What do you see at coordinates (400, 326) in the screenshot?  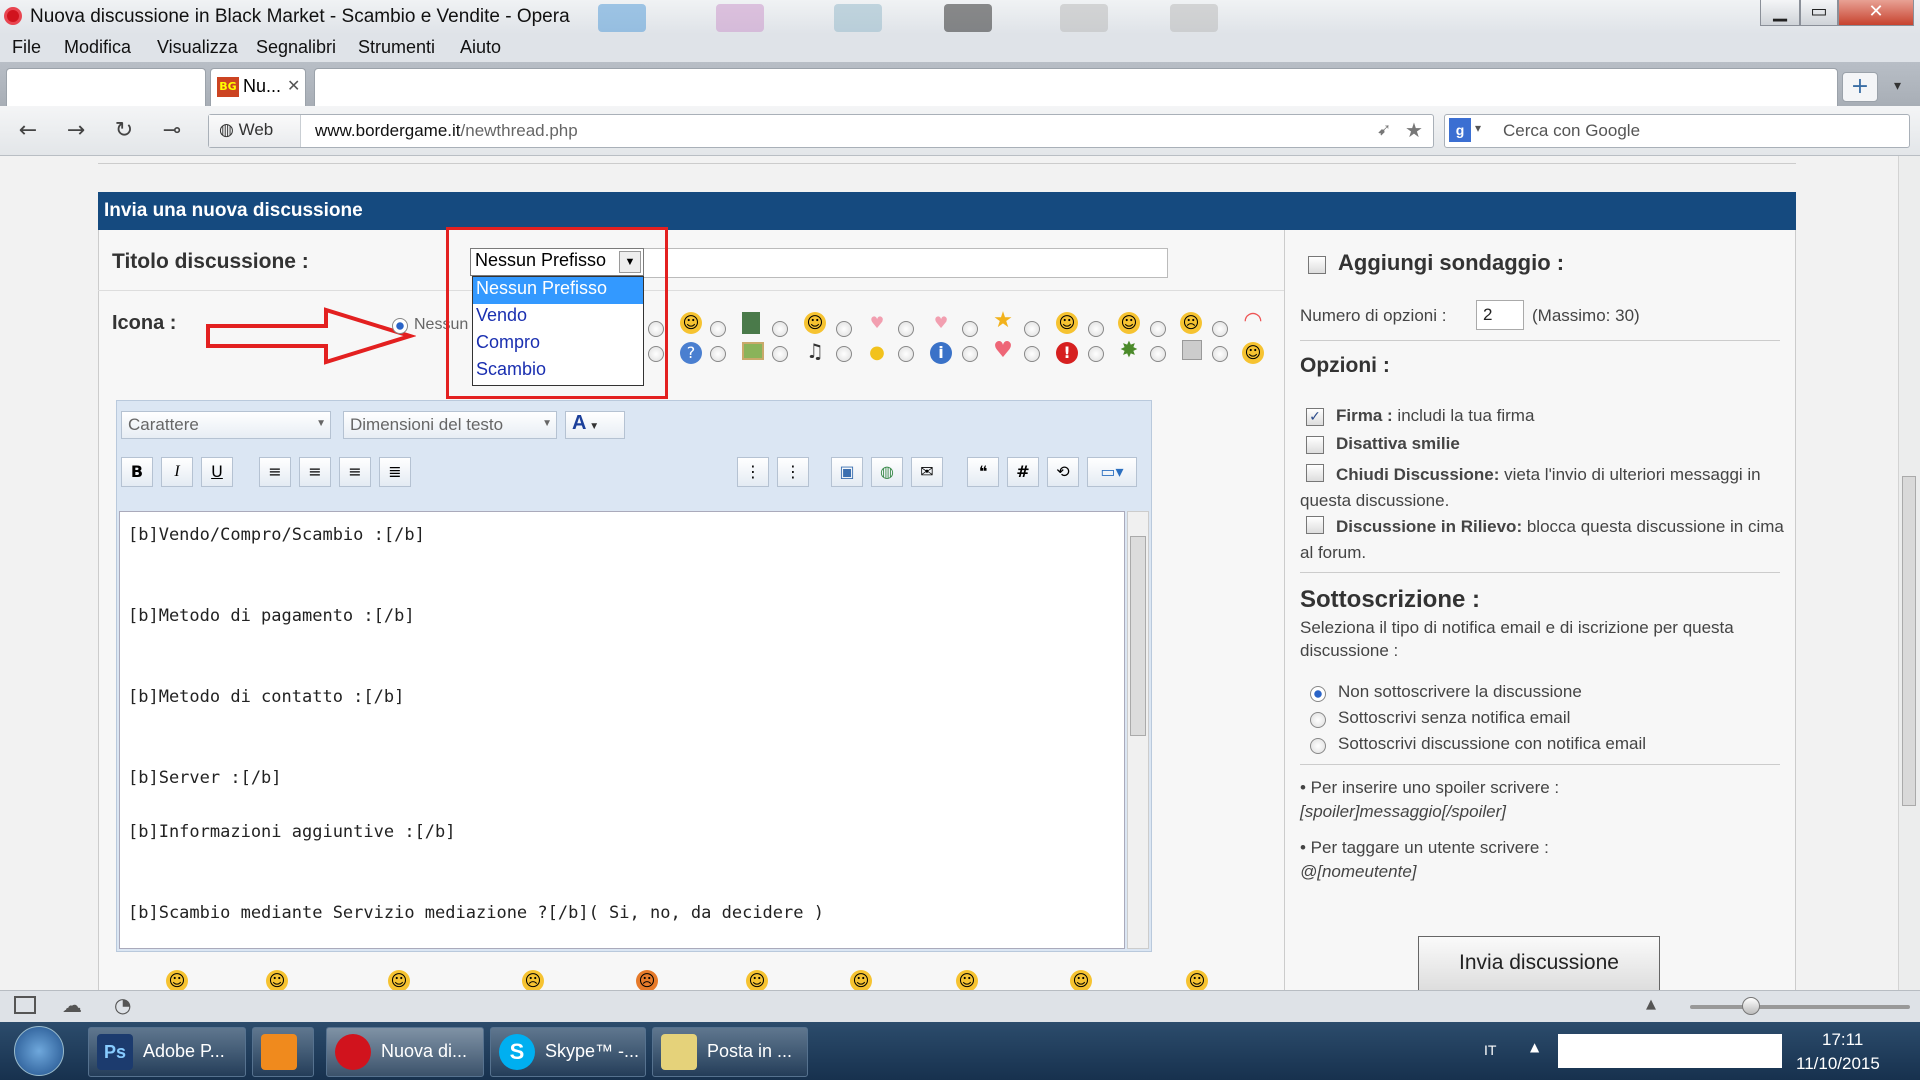 I see `icon-radio-none` at bounding box center [400, 326].